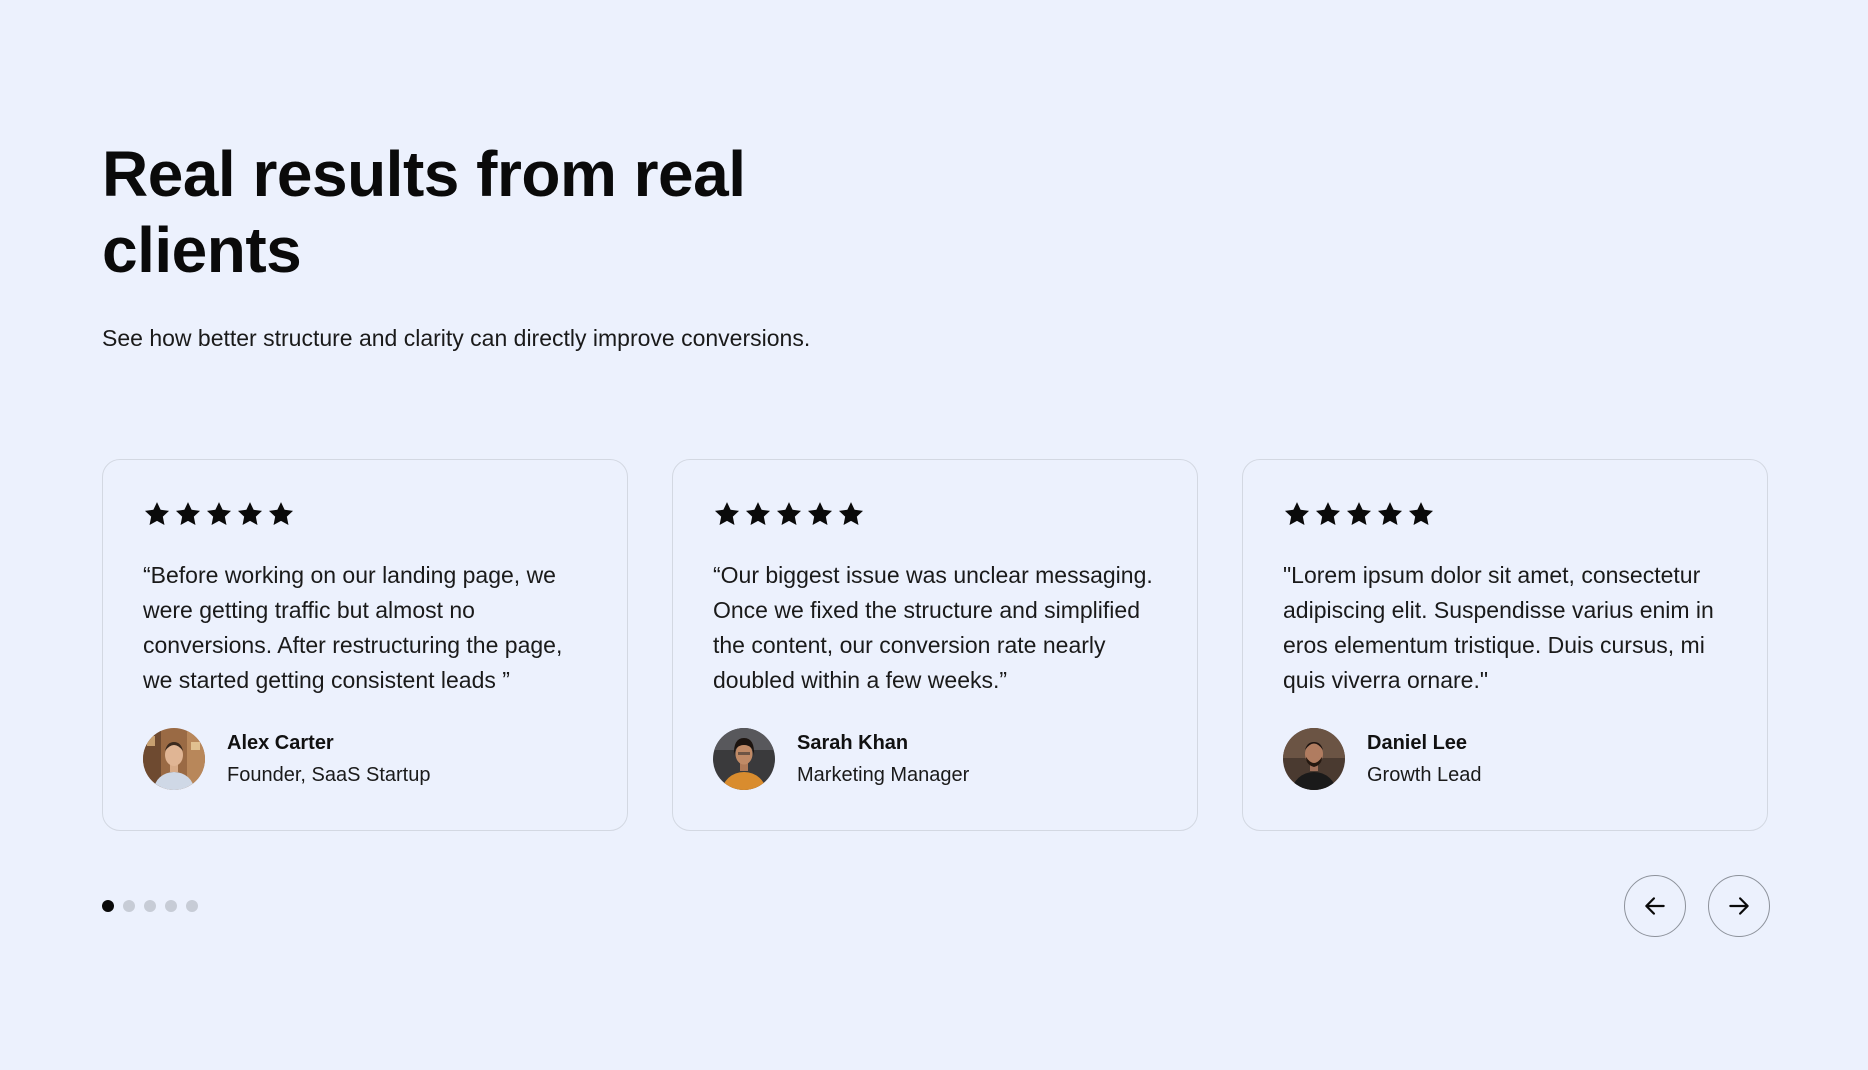 This screenshot has height=1070, width=1868. I want to click on testimonial-author: Daniel Lee Growth Lead, so click(1382, 759).